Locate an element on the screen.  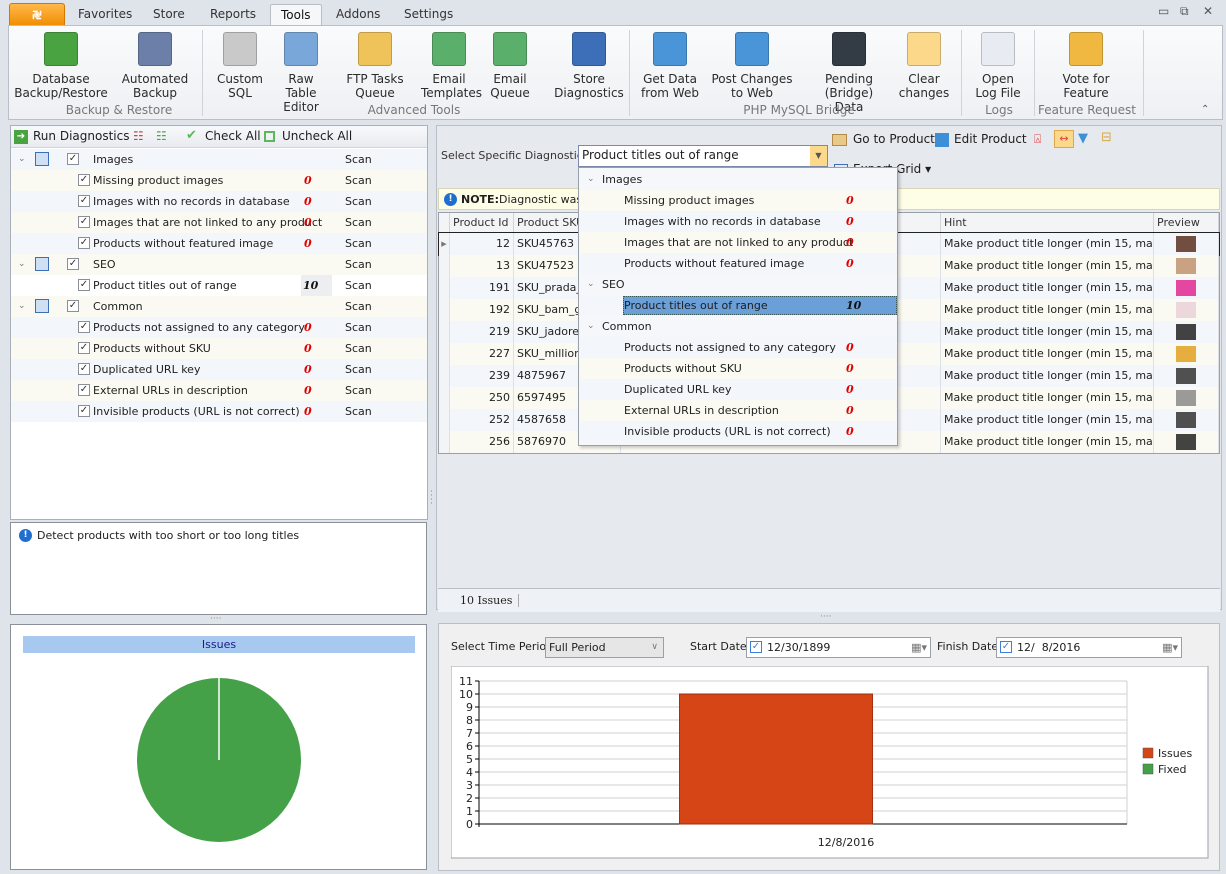
best-fit-icon: ↔ is located at coordinates (1064, 139).